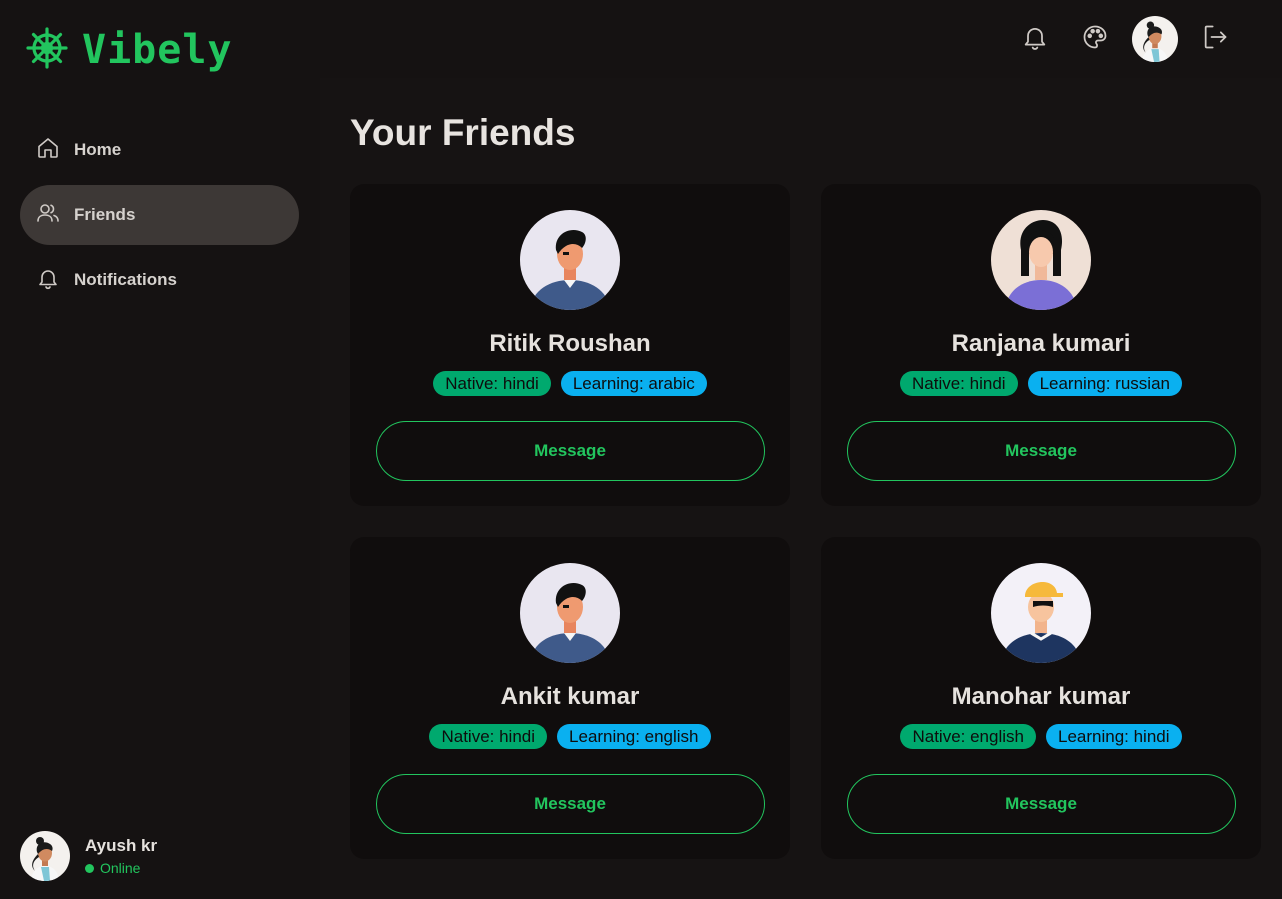  Describe the element at coordinates (157, 50) in the screenshot. I see `brand-name: Vibely` at that location.